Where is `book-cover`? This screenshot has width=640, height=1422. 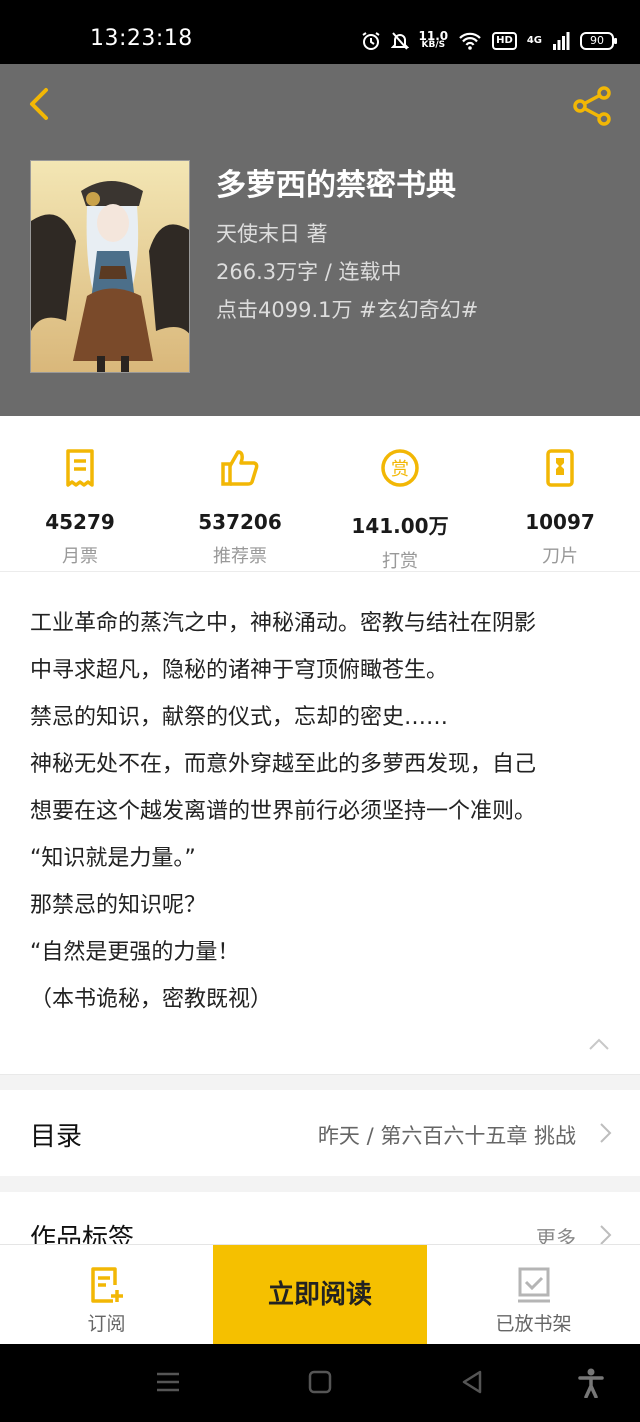 book-cover is located at coordinates (110, 266).